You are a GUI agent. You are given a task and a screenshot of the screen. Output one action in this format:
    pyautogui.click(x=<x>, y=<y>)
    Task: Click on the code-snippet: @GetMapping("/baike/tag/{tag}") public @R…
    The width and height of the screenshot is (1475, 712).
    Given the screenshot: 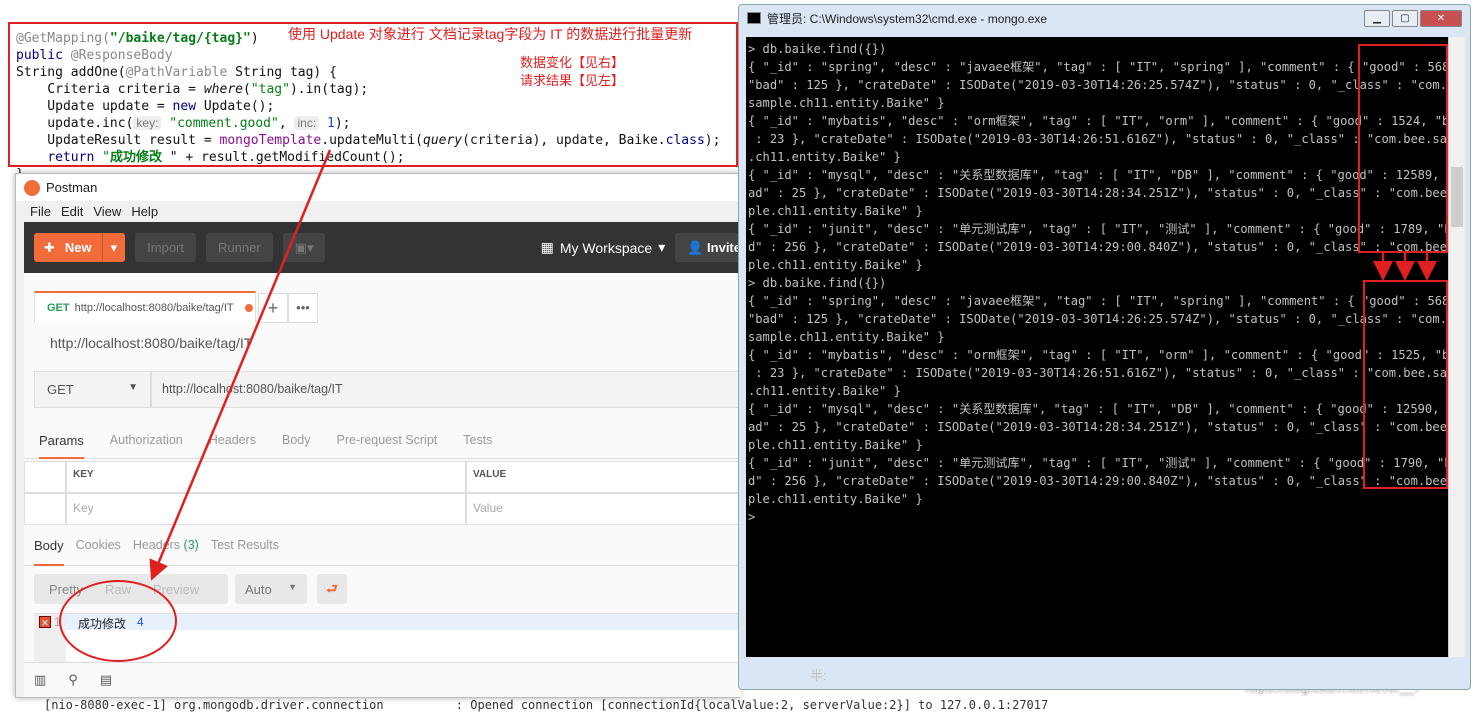 What is the action you would take?
    pyautogui.click(x=373, y=102)
    